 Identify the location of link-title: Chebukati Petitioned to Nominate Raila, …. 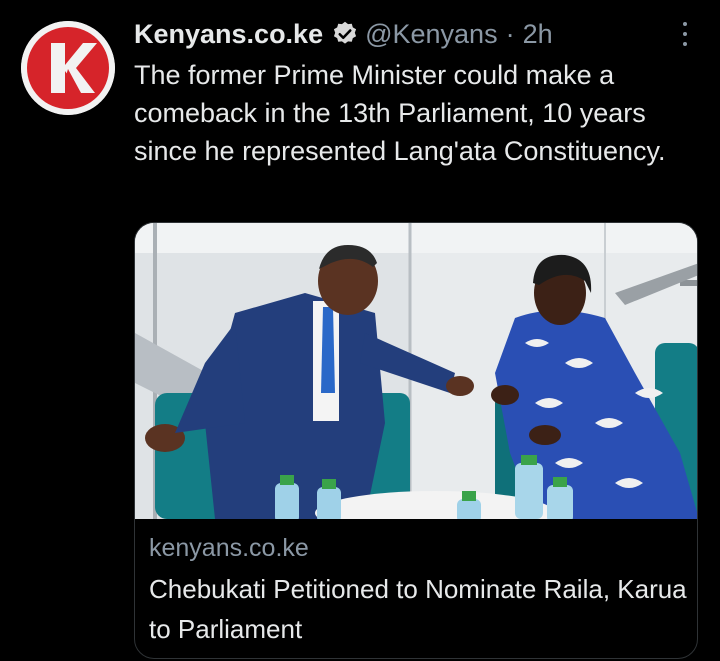
(419, 609).